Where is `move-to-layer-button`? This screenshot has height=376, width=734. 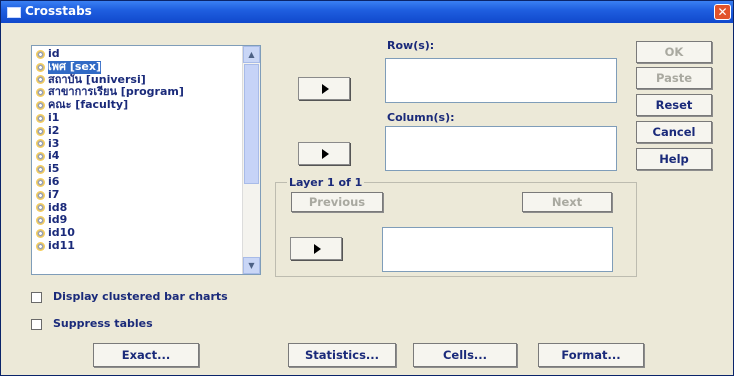 move-to-layer-button is located at coordinates (316, 248).